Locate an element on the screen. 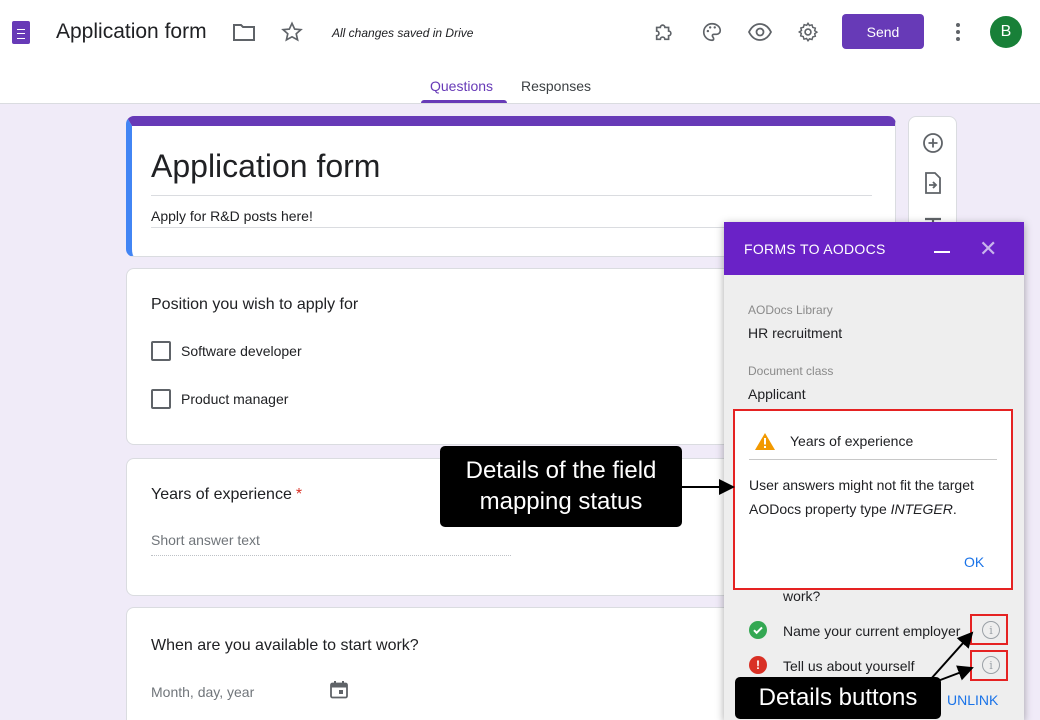 This screenshot has height=720, width=1040. google-forms-logo-icon is located at coordinates (21, 32).